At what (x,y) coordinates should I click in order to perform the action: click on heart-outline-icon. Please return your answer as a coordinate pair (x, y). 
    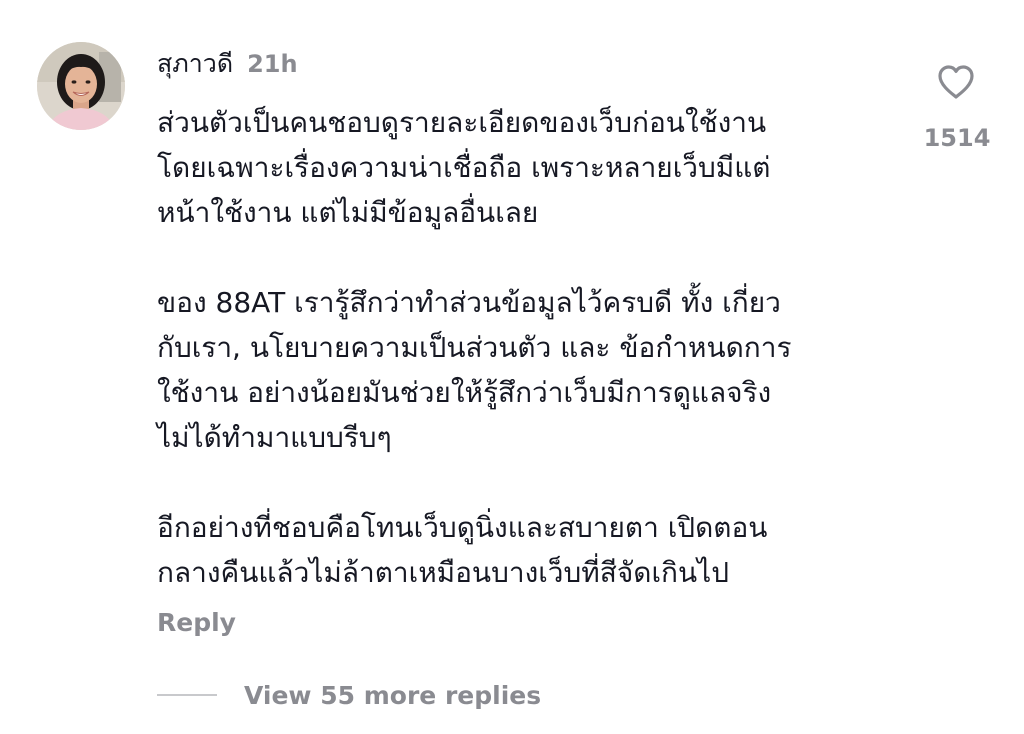
    Looking at the image, I should click on (956, 82).